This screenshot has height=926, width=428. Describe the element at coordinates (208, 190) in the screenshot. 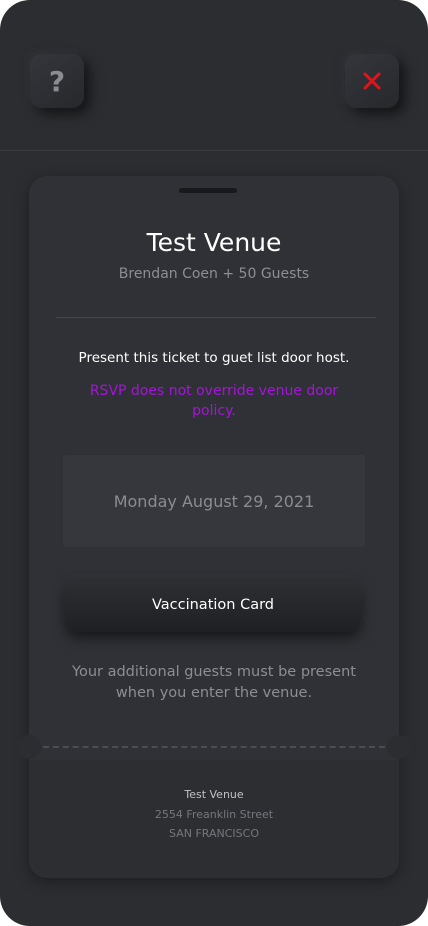

I see `drag-handle` at that location.